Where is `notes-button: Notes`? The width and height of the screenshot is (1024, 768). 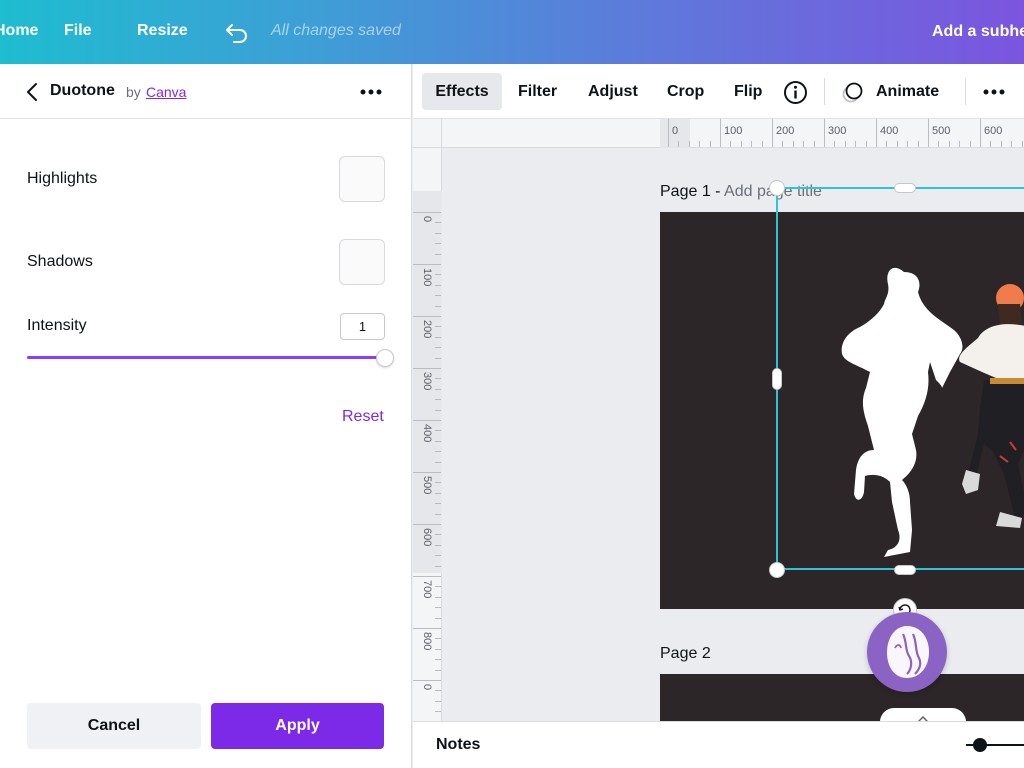
notes-button: Notes is located at coordinates (458, 745).